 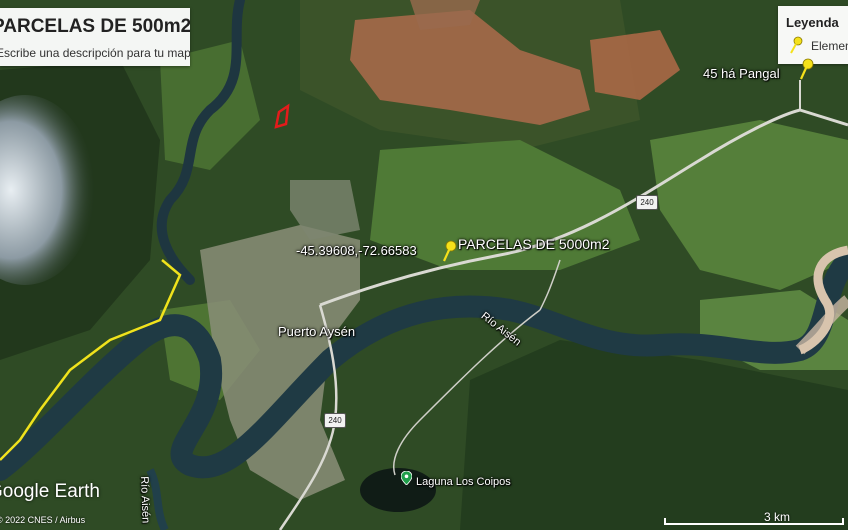 What do you see at coordinates (95, 26) in the screenshot?
I see `map-title: PARCELAS DE 500m2` at bounding box center [95, 26].